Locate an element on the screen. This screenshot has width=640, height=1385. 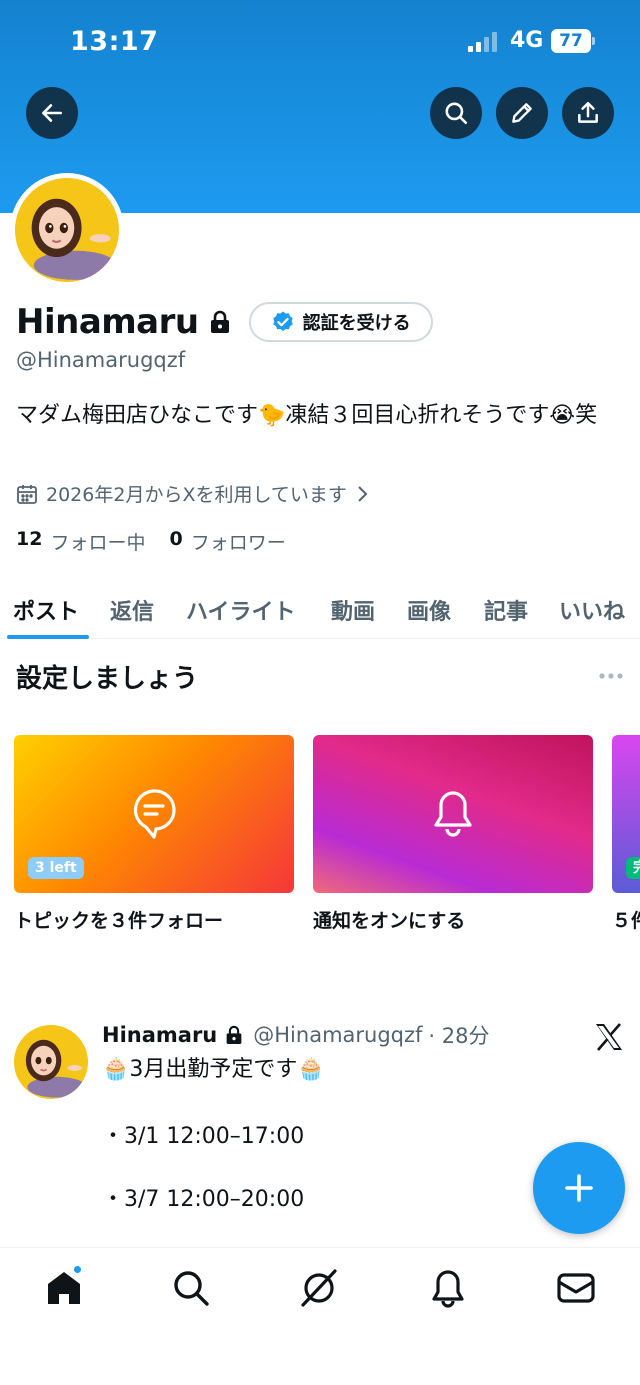
nav-notifications is located at coordinates (448, 1288).